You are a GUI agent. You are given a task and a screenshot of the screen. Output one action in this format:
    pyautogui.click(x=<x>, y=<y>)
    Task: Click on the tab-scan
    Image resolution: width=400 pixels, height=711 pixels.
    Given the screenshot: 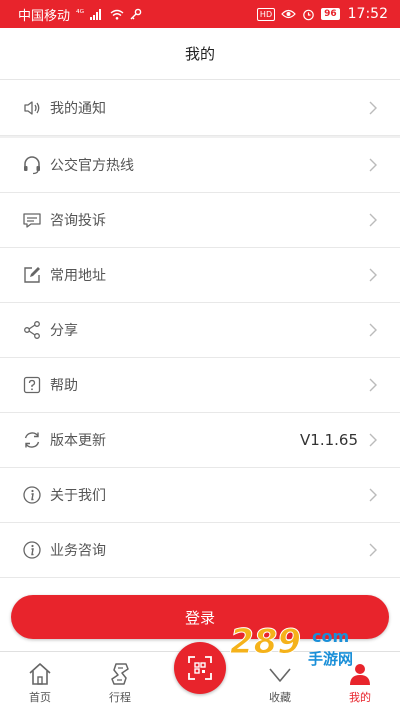 What is the action you would take?
    pyautogui.click(x=200, y=676)
    